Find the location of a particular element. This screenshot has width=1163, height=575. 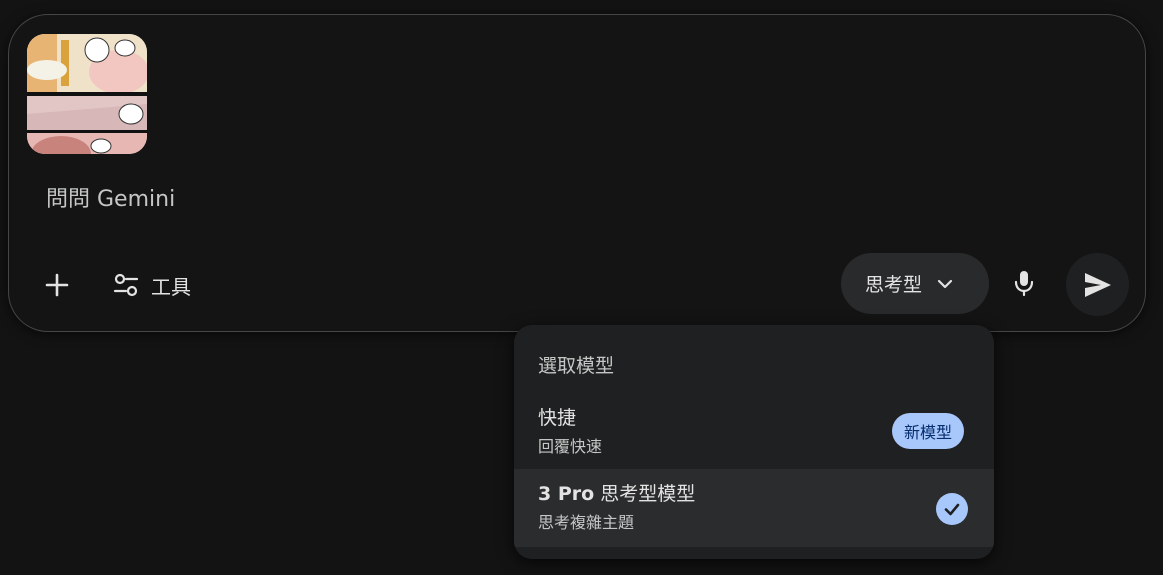

send-icon is located at coordinates (1097, 284).